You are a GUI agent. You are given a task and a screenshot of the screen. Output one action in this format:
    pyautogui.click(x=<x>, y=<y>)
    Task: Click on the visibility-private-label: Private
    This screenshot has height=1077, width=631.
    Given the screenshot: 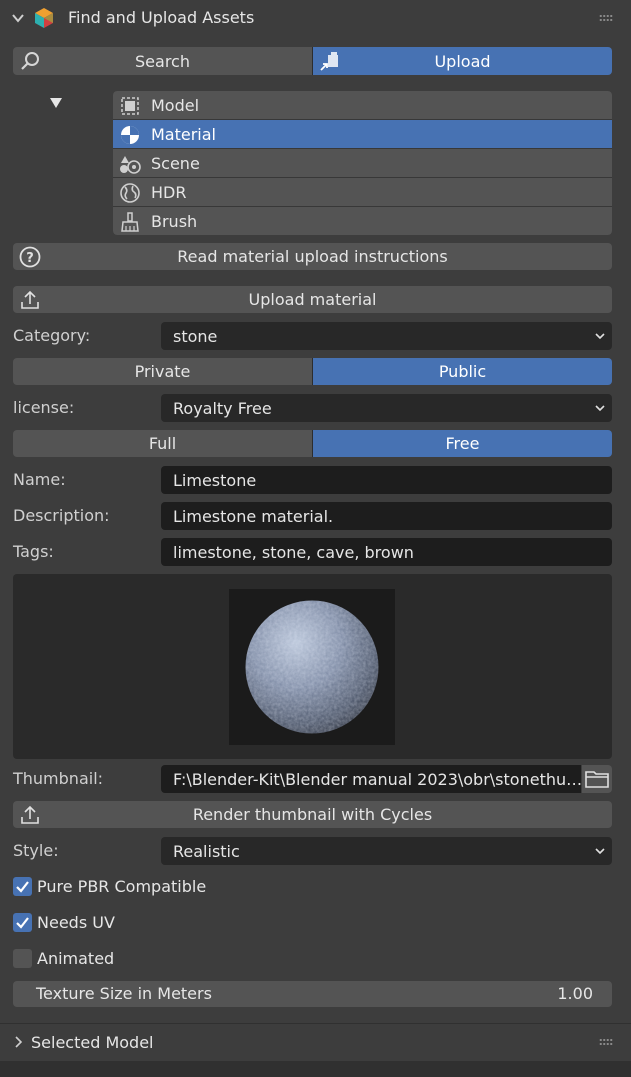 What is the action you would take?
    pyautogui.click(x=162, y=371)
    